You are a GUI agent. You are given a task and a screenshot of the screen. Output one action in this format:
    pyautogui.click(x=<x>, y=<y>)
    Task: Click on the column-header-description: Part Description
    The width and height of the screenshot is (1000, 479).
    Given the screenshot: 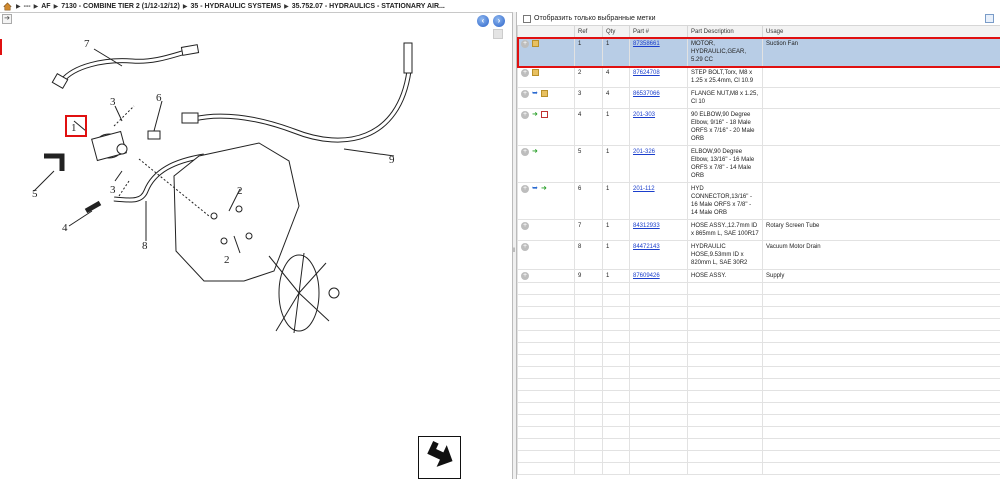 What is the action you would take?
    pyautogui.click(x=725, y=31)
    